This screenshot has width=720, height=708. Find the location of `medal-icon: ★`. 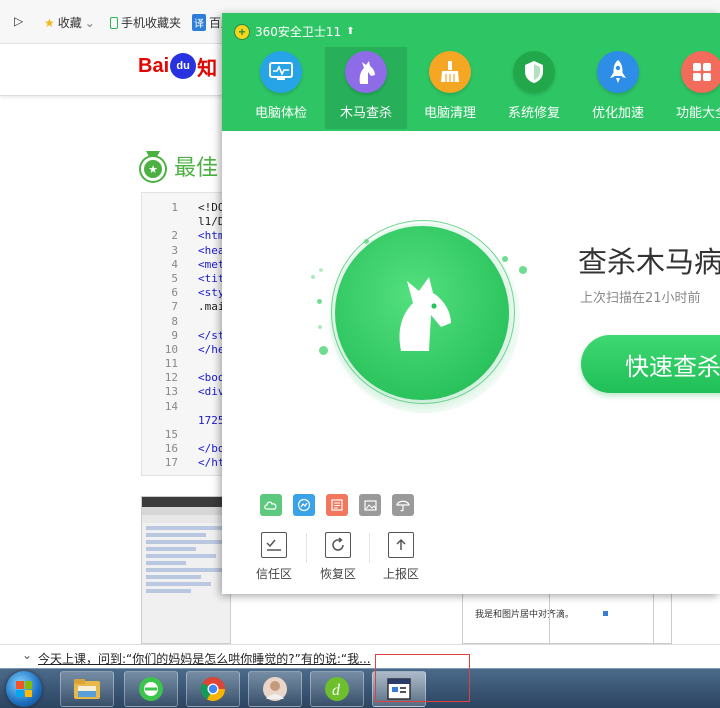

medal-icon: ★ is located at coordinates (153, 166).